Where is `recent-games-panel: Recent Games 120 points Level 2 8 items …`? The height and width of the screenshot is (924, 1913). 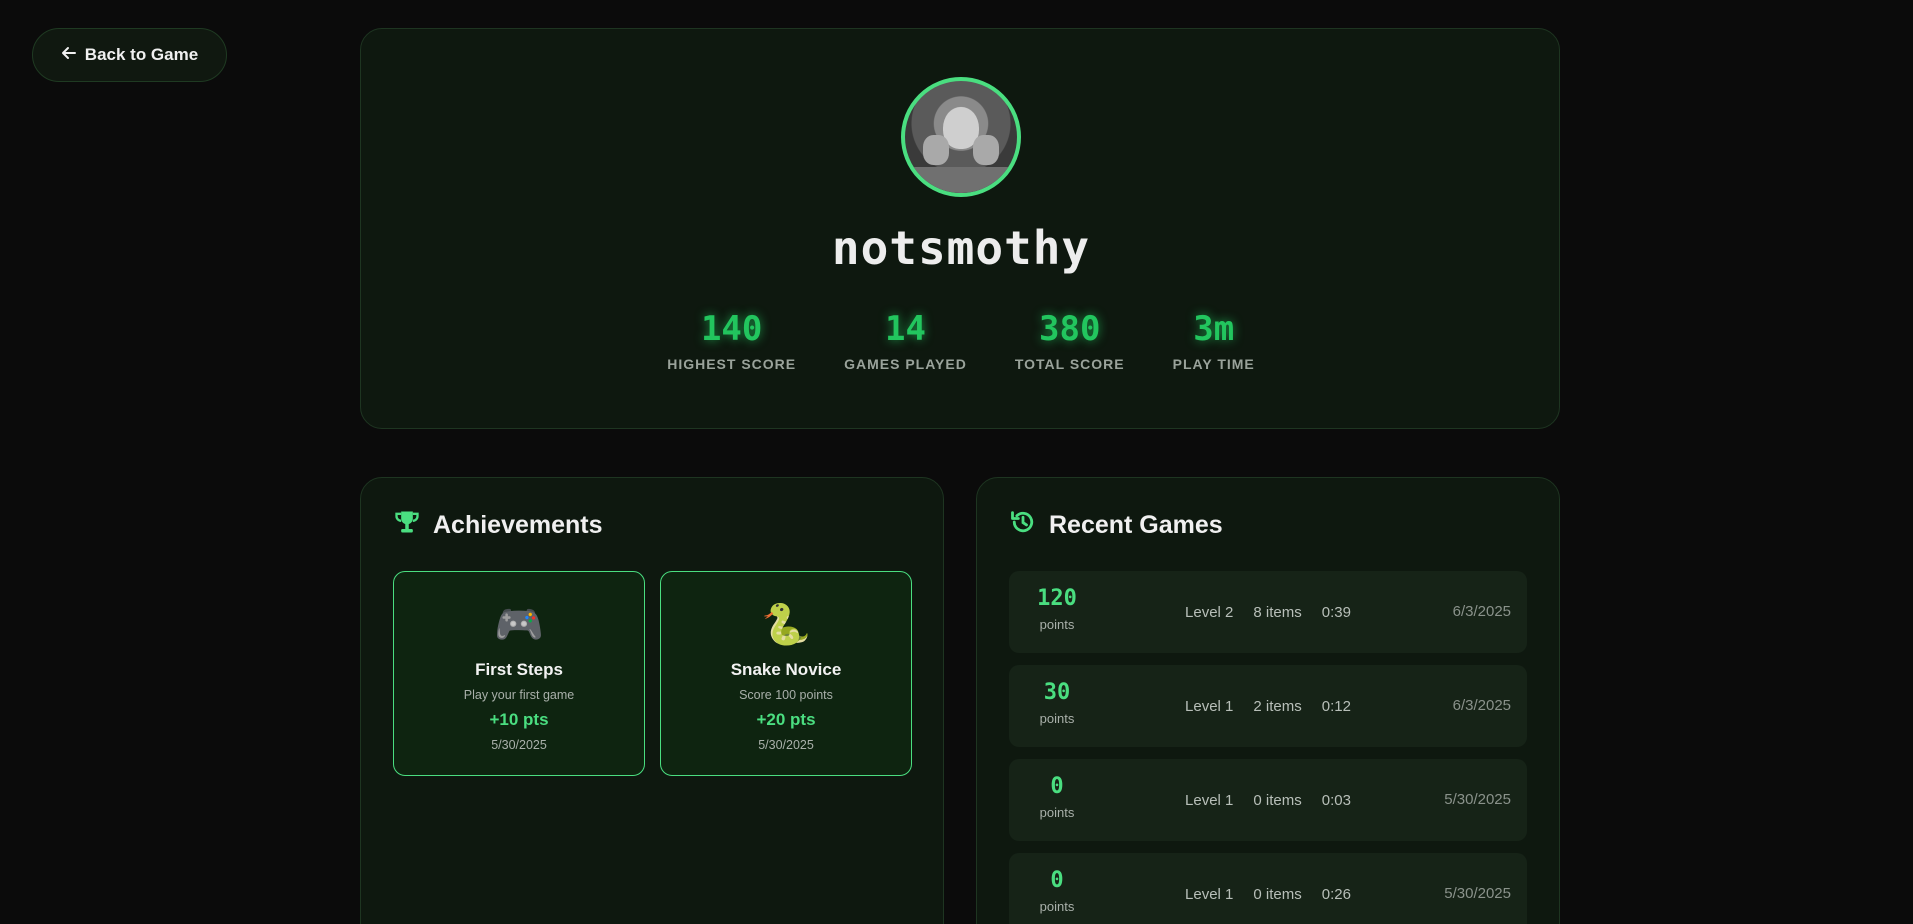
recent-games-panel: Recent Games 120 points Level 2 8 items … is located at coordinates (1268, 700).